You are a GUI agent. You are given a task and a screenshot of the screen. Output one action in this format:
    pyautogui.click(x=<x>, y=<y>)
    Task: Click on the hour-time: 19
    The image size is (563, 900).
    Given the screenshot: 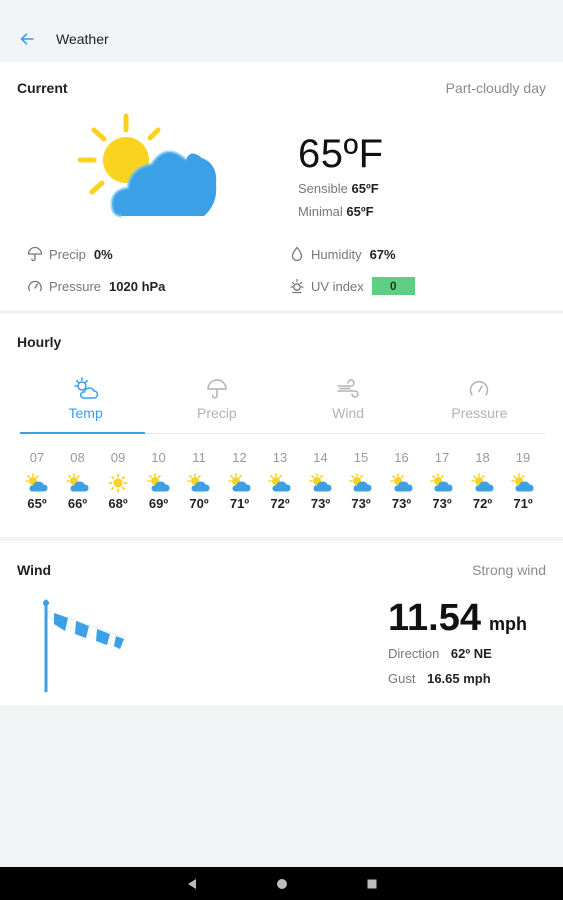 What is the action you would take?
    pyautogui.click(x=523, y=457)
    